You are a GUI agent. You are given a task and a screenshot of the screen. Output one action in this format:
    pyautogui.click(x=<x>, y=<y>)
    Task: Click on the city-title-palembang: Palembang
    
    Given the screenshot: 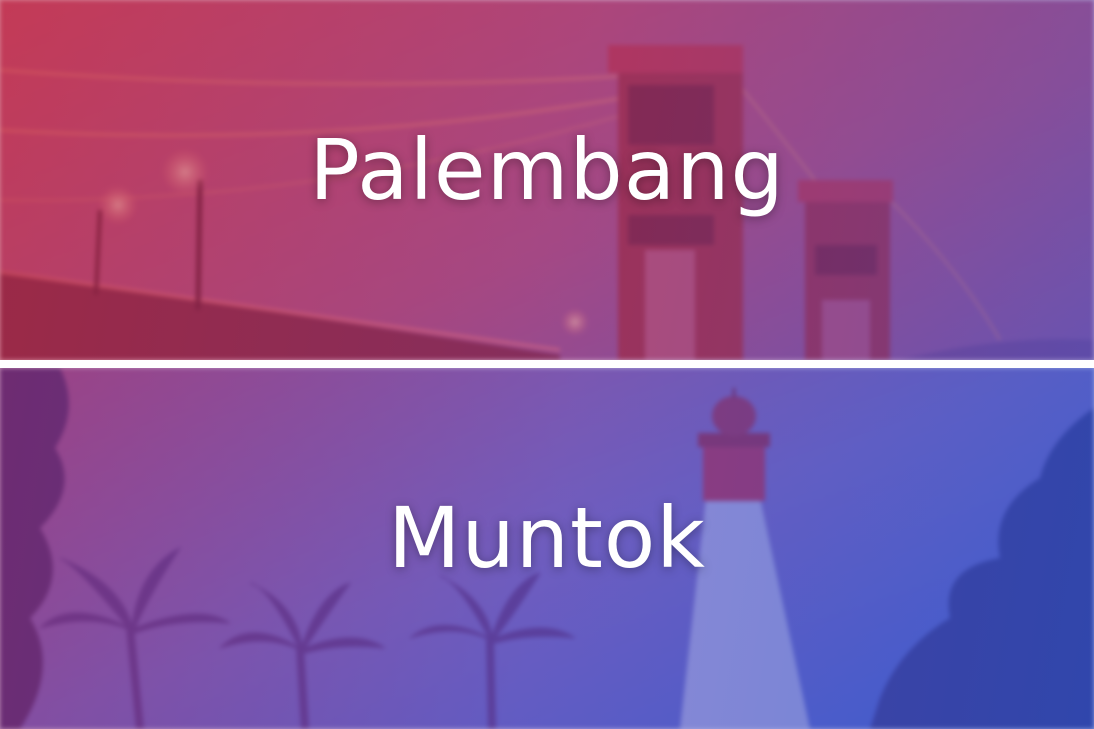 What is the action you would take?
    pyautogui.click(x=547, y=170)
    